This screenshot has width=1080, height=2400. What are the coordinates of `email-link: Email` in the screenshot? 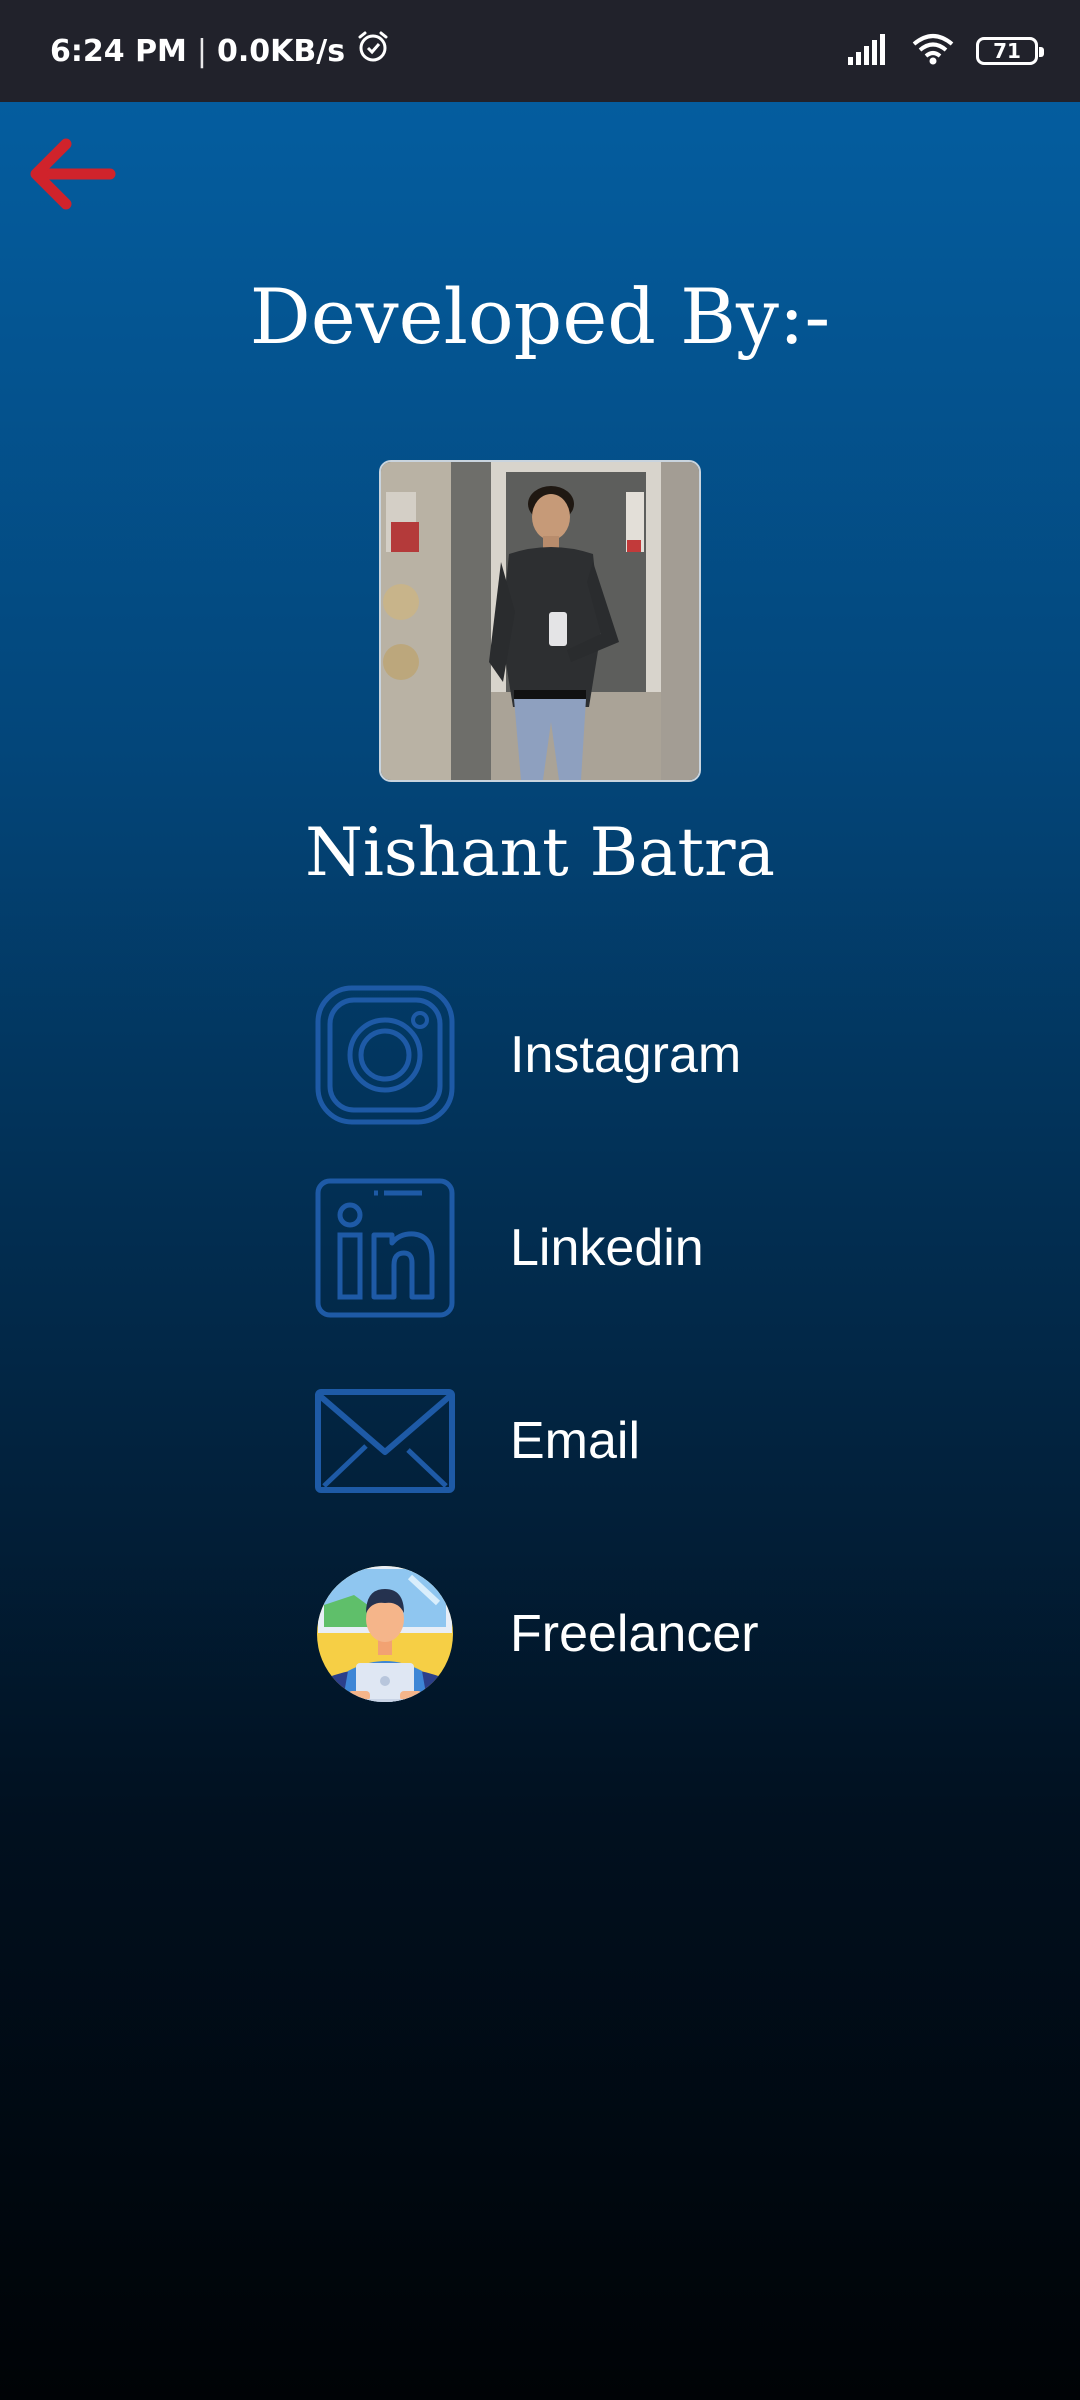 It's located at (574, 1441).